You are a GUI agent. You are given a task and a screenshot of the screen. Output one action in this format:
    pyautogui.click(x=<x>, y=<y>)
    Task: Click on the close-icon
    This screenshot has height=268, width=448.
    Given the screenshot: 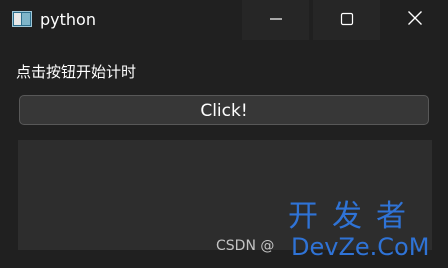 What is the action you would take?
    pyautogui.click(x=415, y=20)
    